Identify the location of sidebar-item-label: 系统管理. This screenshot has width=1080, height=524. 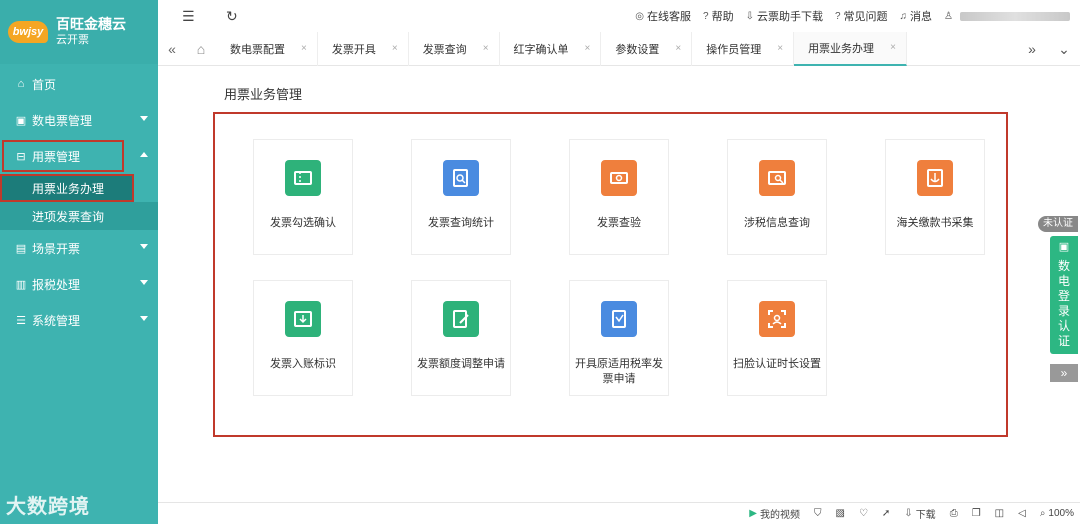
(56, 320).